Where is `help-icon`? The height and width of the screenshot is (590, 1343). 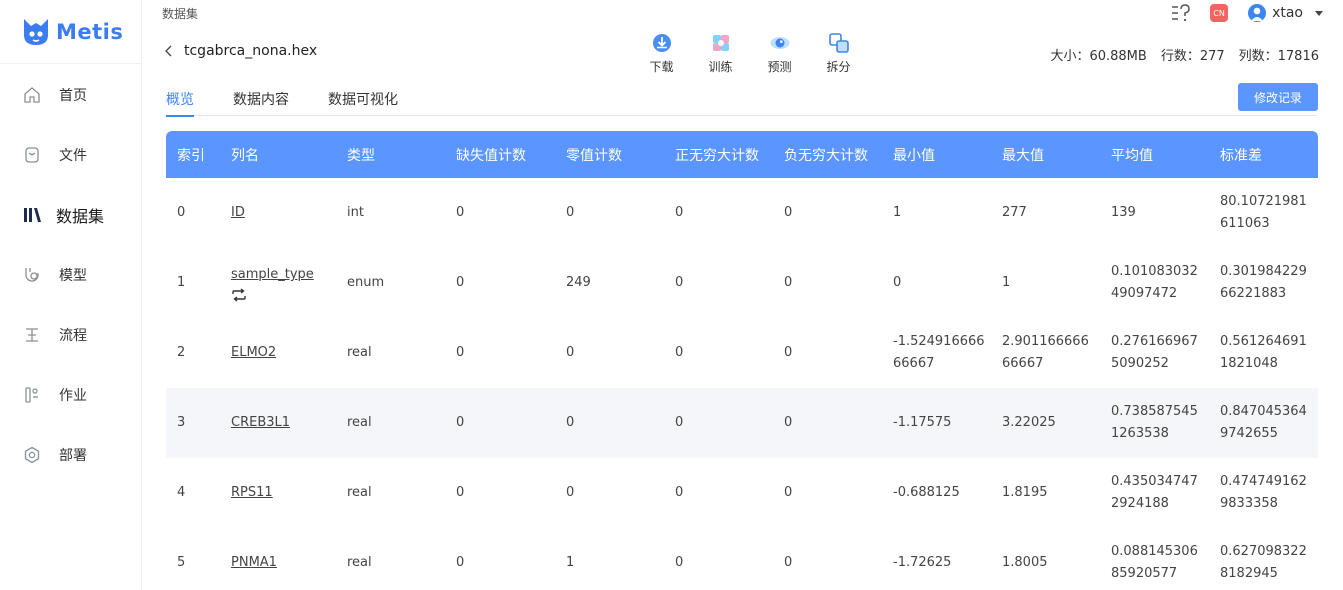 help-icon is located at coordinates (1181, 13).